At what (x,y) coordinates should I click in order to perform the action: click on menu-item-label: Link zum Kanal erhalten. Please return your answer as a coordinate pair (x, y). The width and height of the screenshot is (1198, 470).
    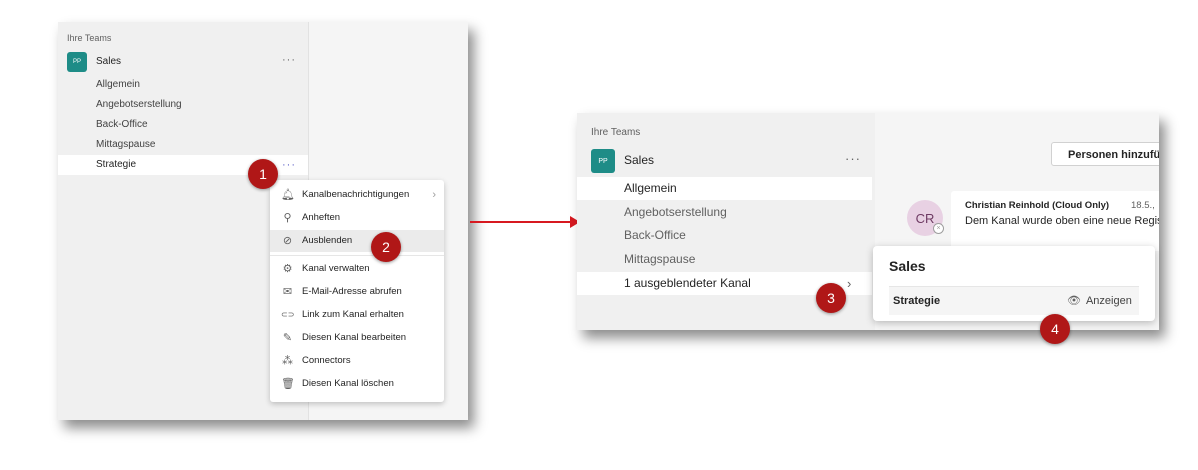
    Looking at the image, I should click on (353, 314).